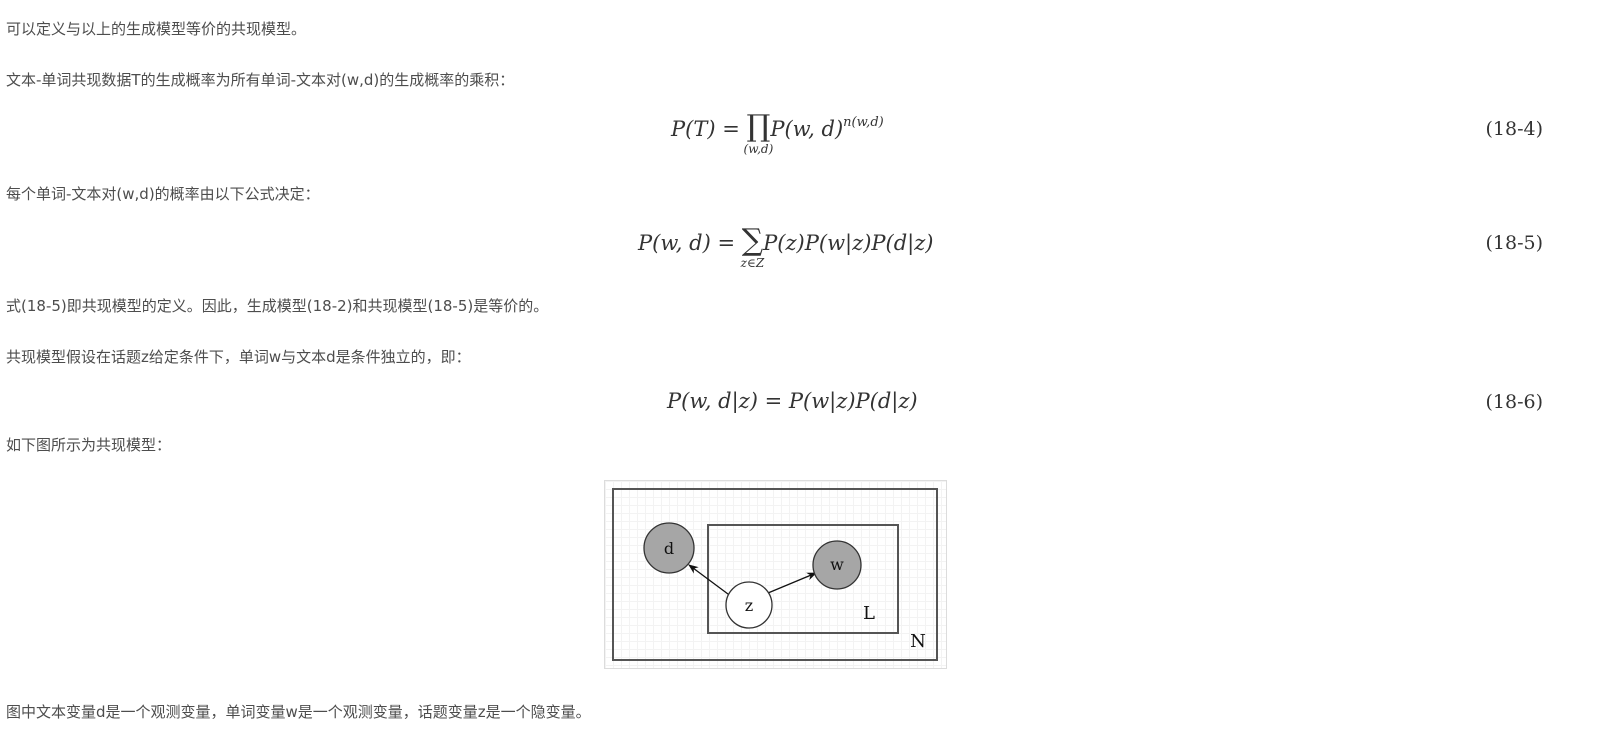  I want to click on equation-18-4-formula: P(T) = ∏ (w,d) P(w, d)n(w,d), so click(777, 133).